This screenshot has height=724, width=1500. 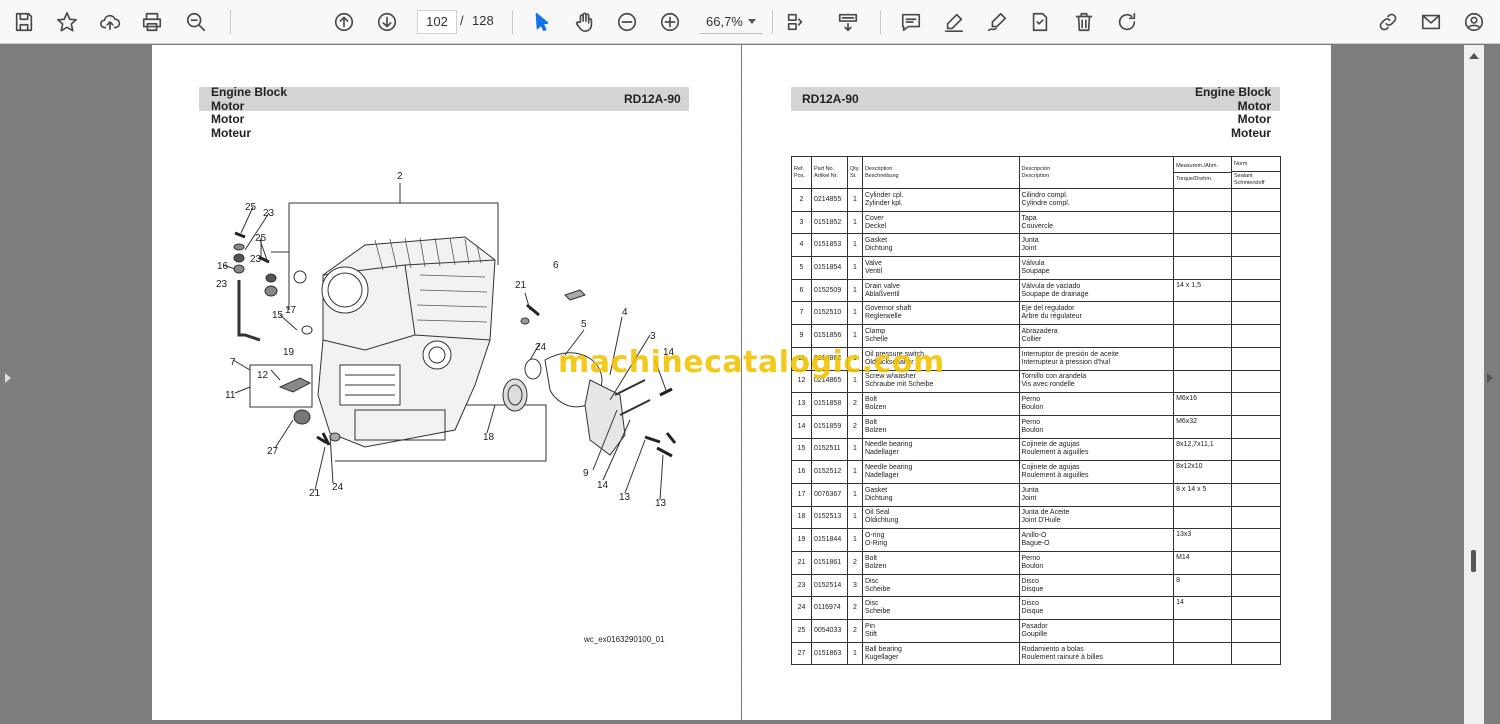 I want to click on search-zoom-icon, so click(x=196, y=22).